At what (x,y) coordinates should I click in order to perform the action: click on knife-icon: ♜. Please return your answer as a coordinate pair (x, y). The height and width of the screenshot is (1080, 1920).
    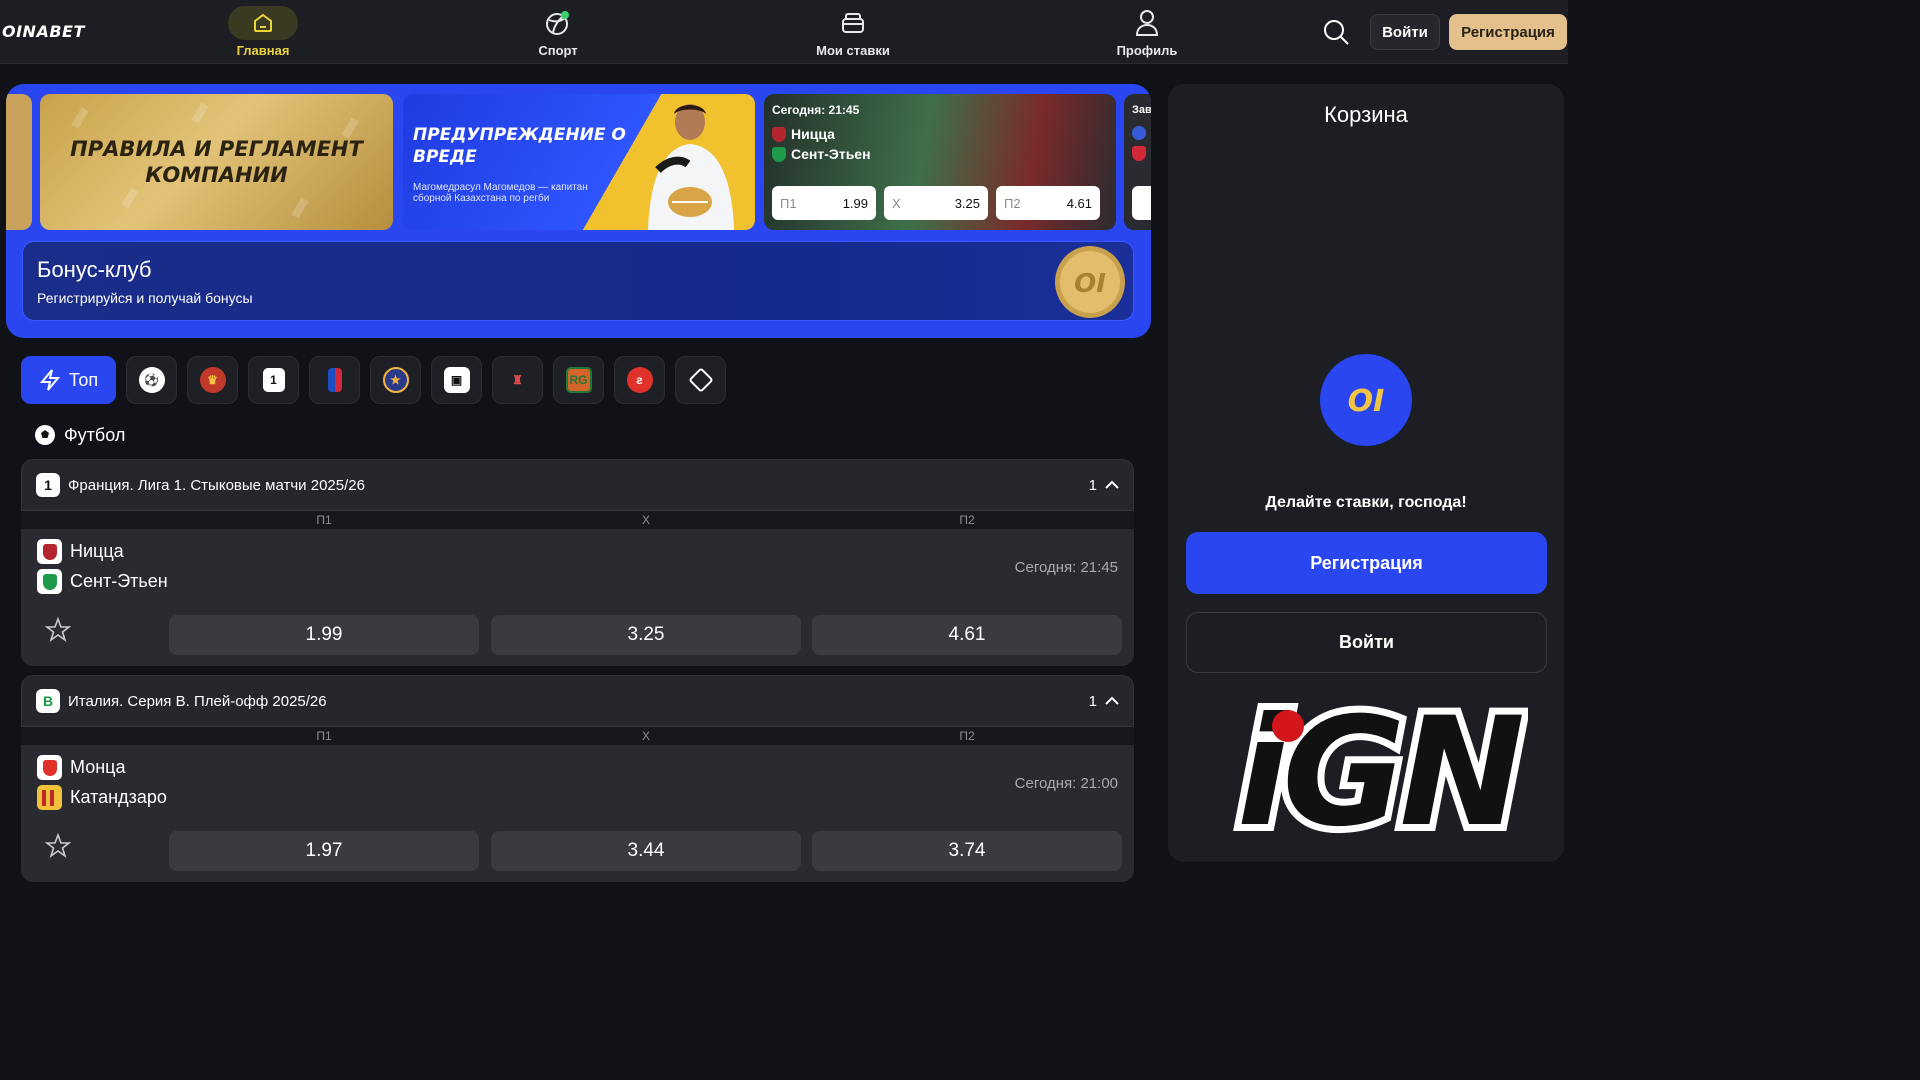
    Looking at the image, I should click on (517, 380).